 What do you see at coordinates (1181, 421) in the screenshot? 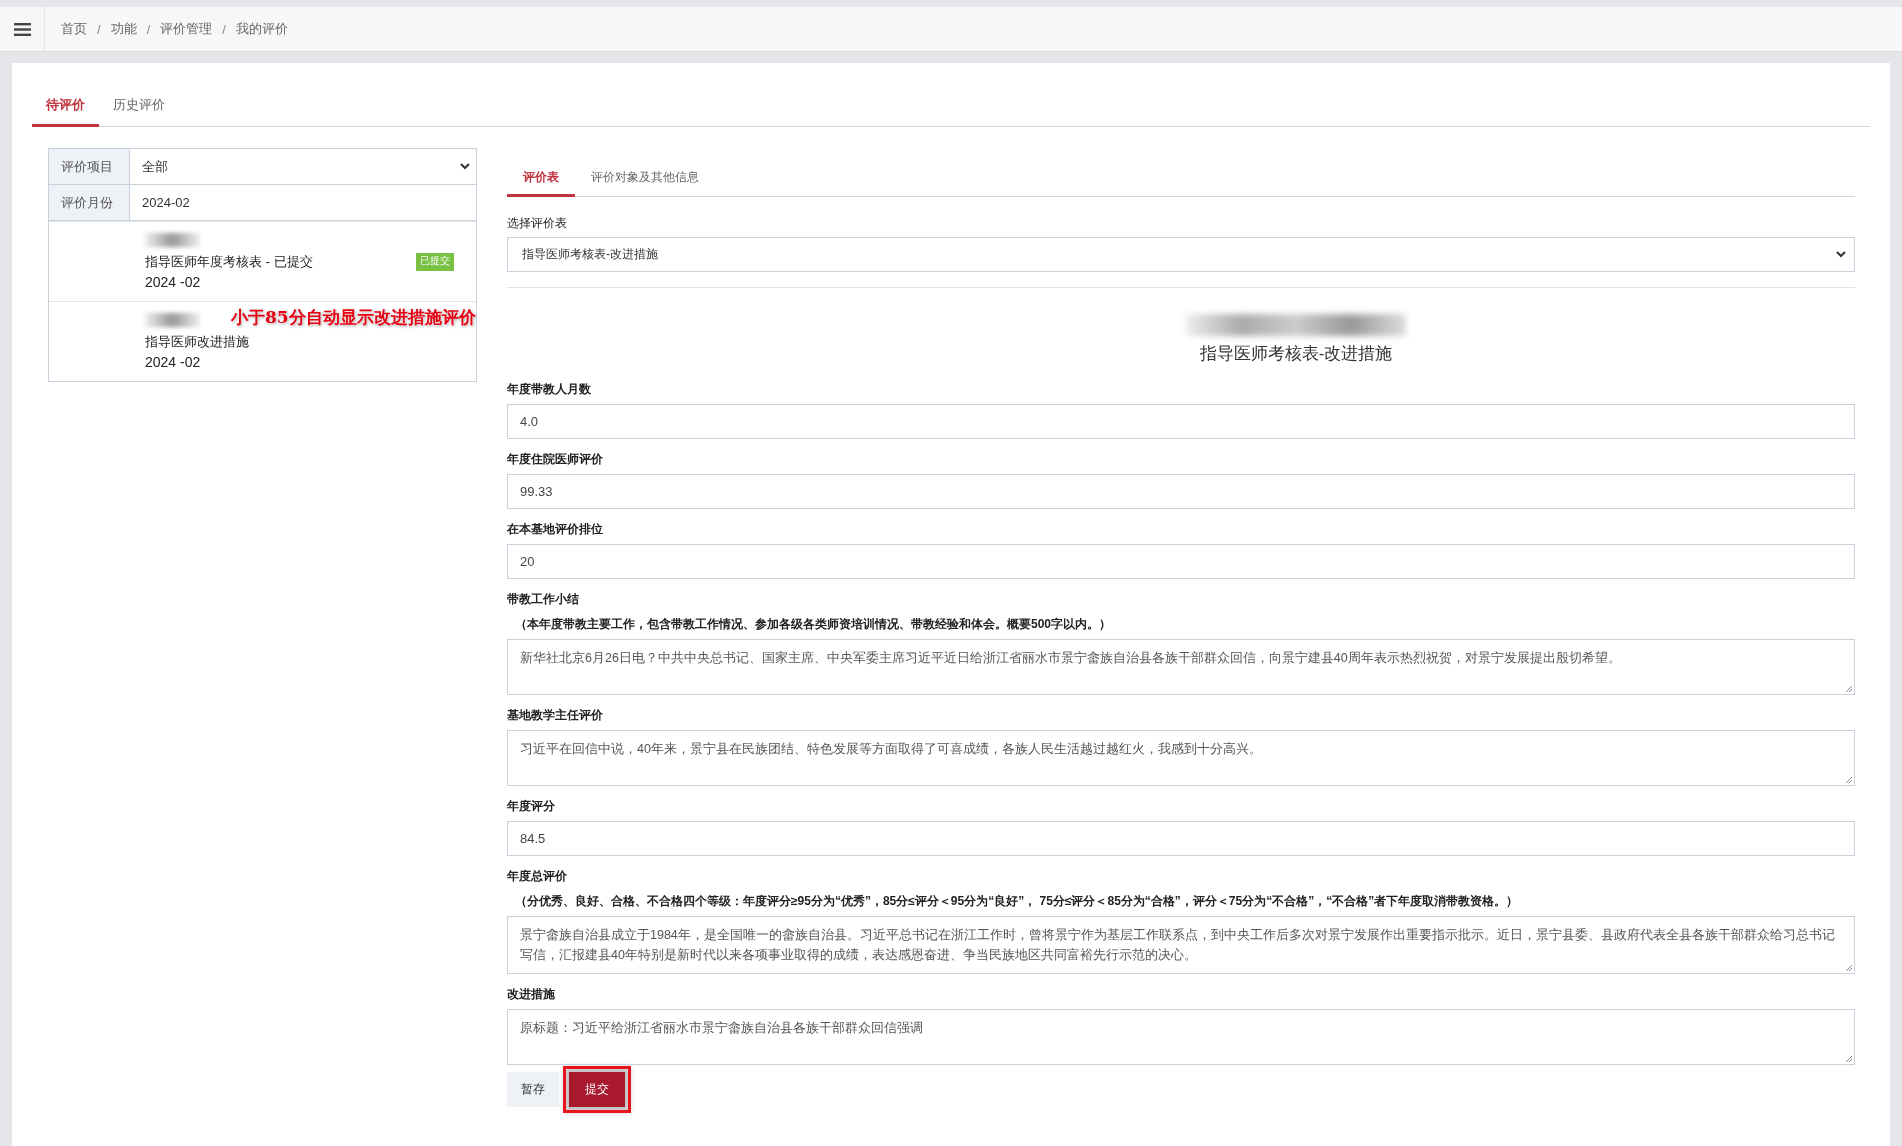
I see `input-field: 4.0` at bounding box center [1181, 421].